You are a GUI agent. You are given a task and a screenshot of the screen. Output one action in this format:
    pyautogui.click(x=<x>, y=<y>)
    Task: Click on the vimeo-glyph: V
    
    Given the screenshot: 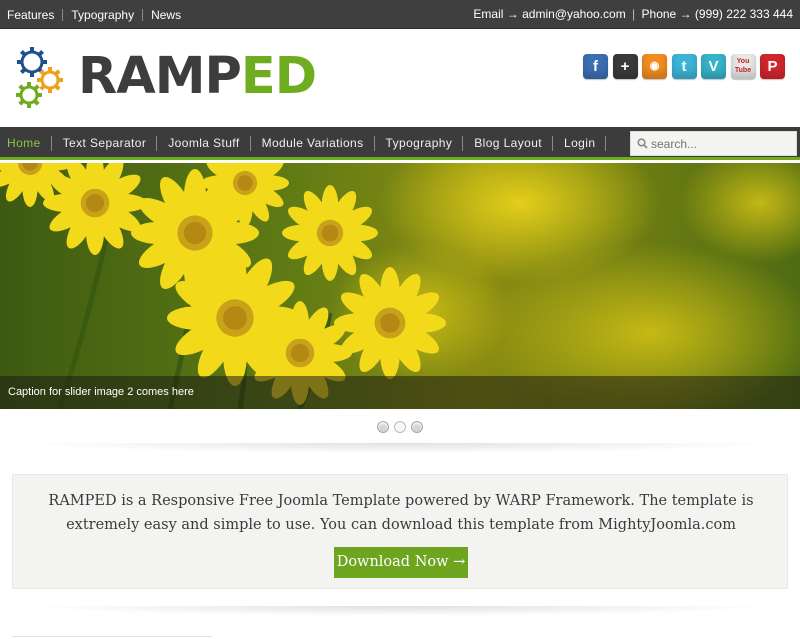 What is the action you would take?
    pyautogui.click(x=713, y=66)
    